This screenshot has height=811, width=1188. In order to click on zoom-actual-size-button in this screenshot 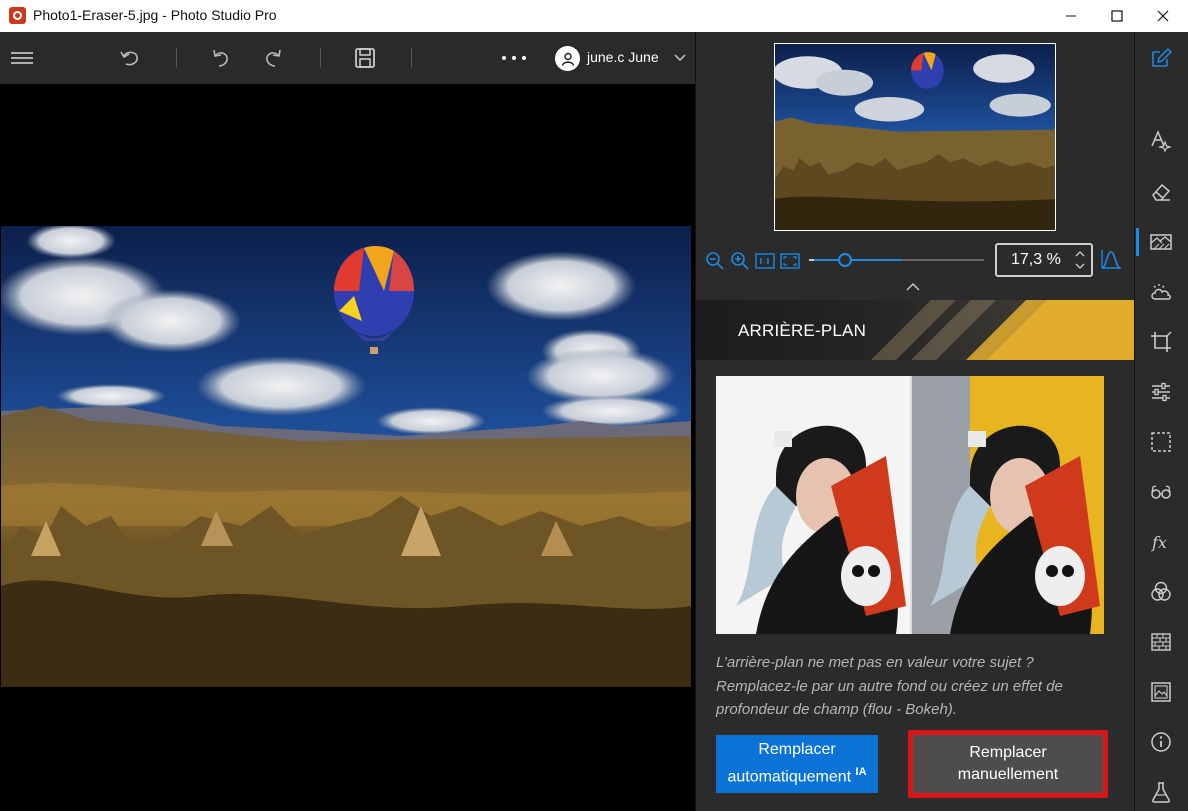, I will do `click(765, 261)`.